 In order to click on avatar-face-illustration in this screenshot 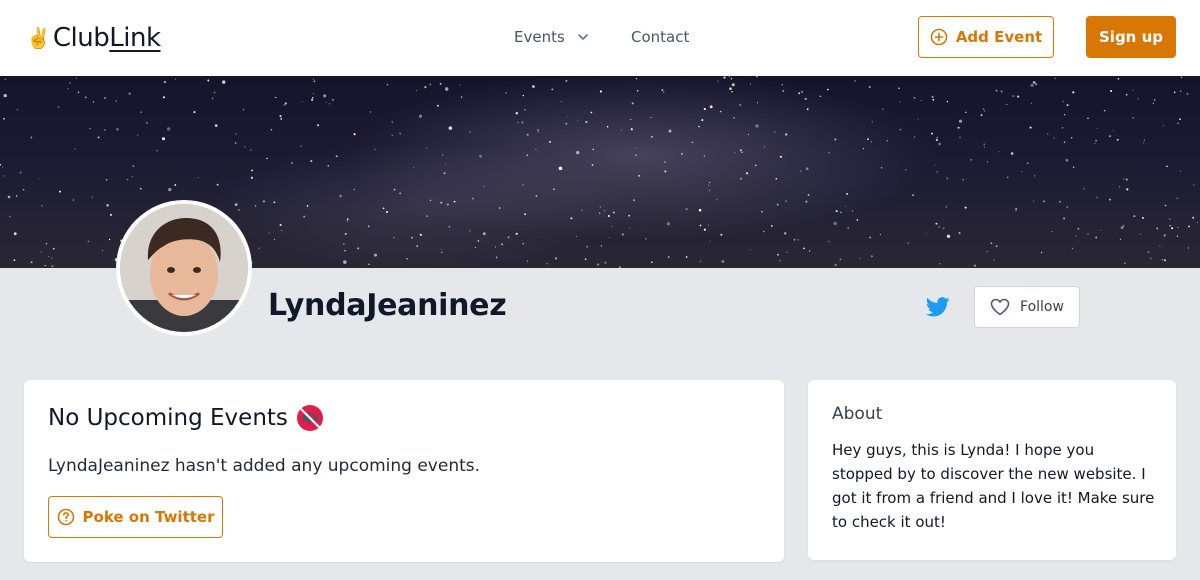, I will do `click(184, 268)`.